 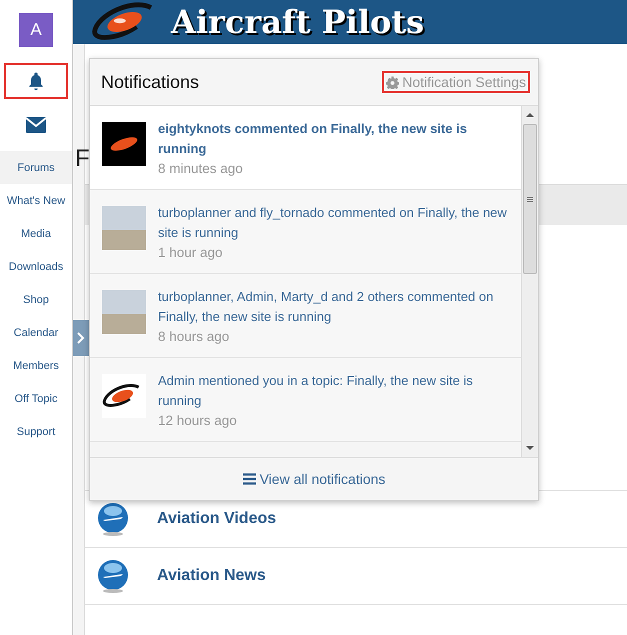 I want to click on notification-text: turboplanner, Admin, Marty_d and 2 others commented on Finally, the new site is running, so click(x=333, y=307).